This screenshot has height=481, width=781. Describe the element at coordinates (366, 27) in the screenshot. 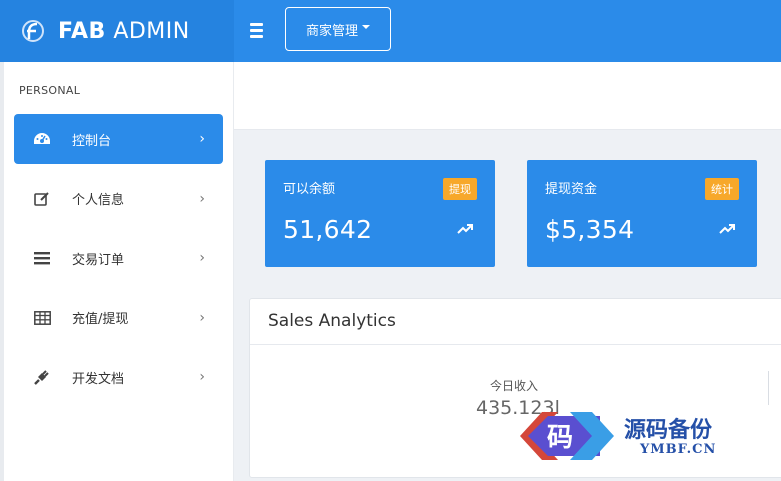

I see `caret-down-icon` at that location.